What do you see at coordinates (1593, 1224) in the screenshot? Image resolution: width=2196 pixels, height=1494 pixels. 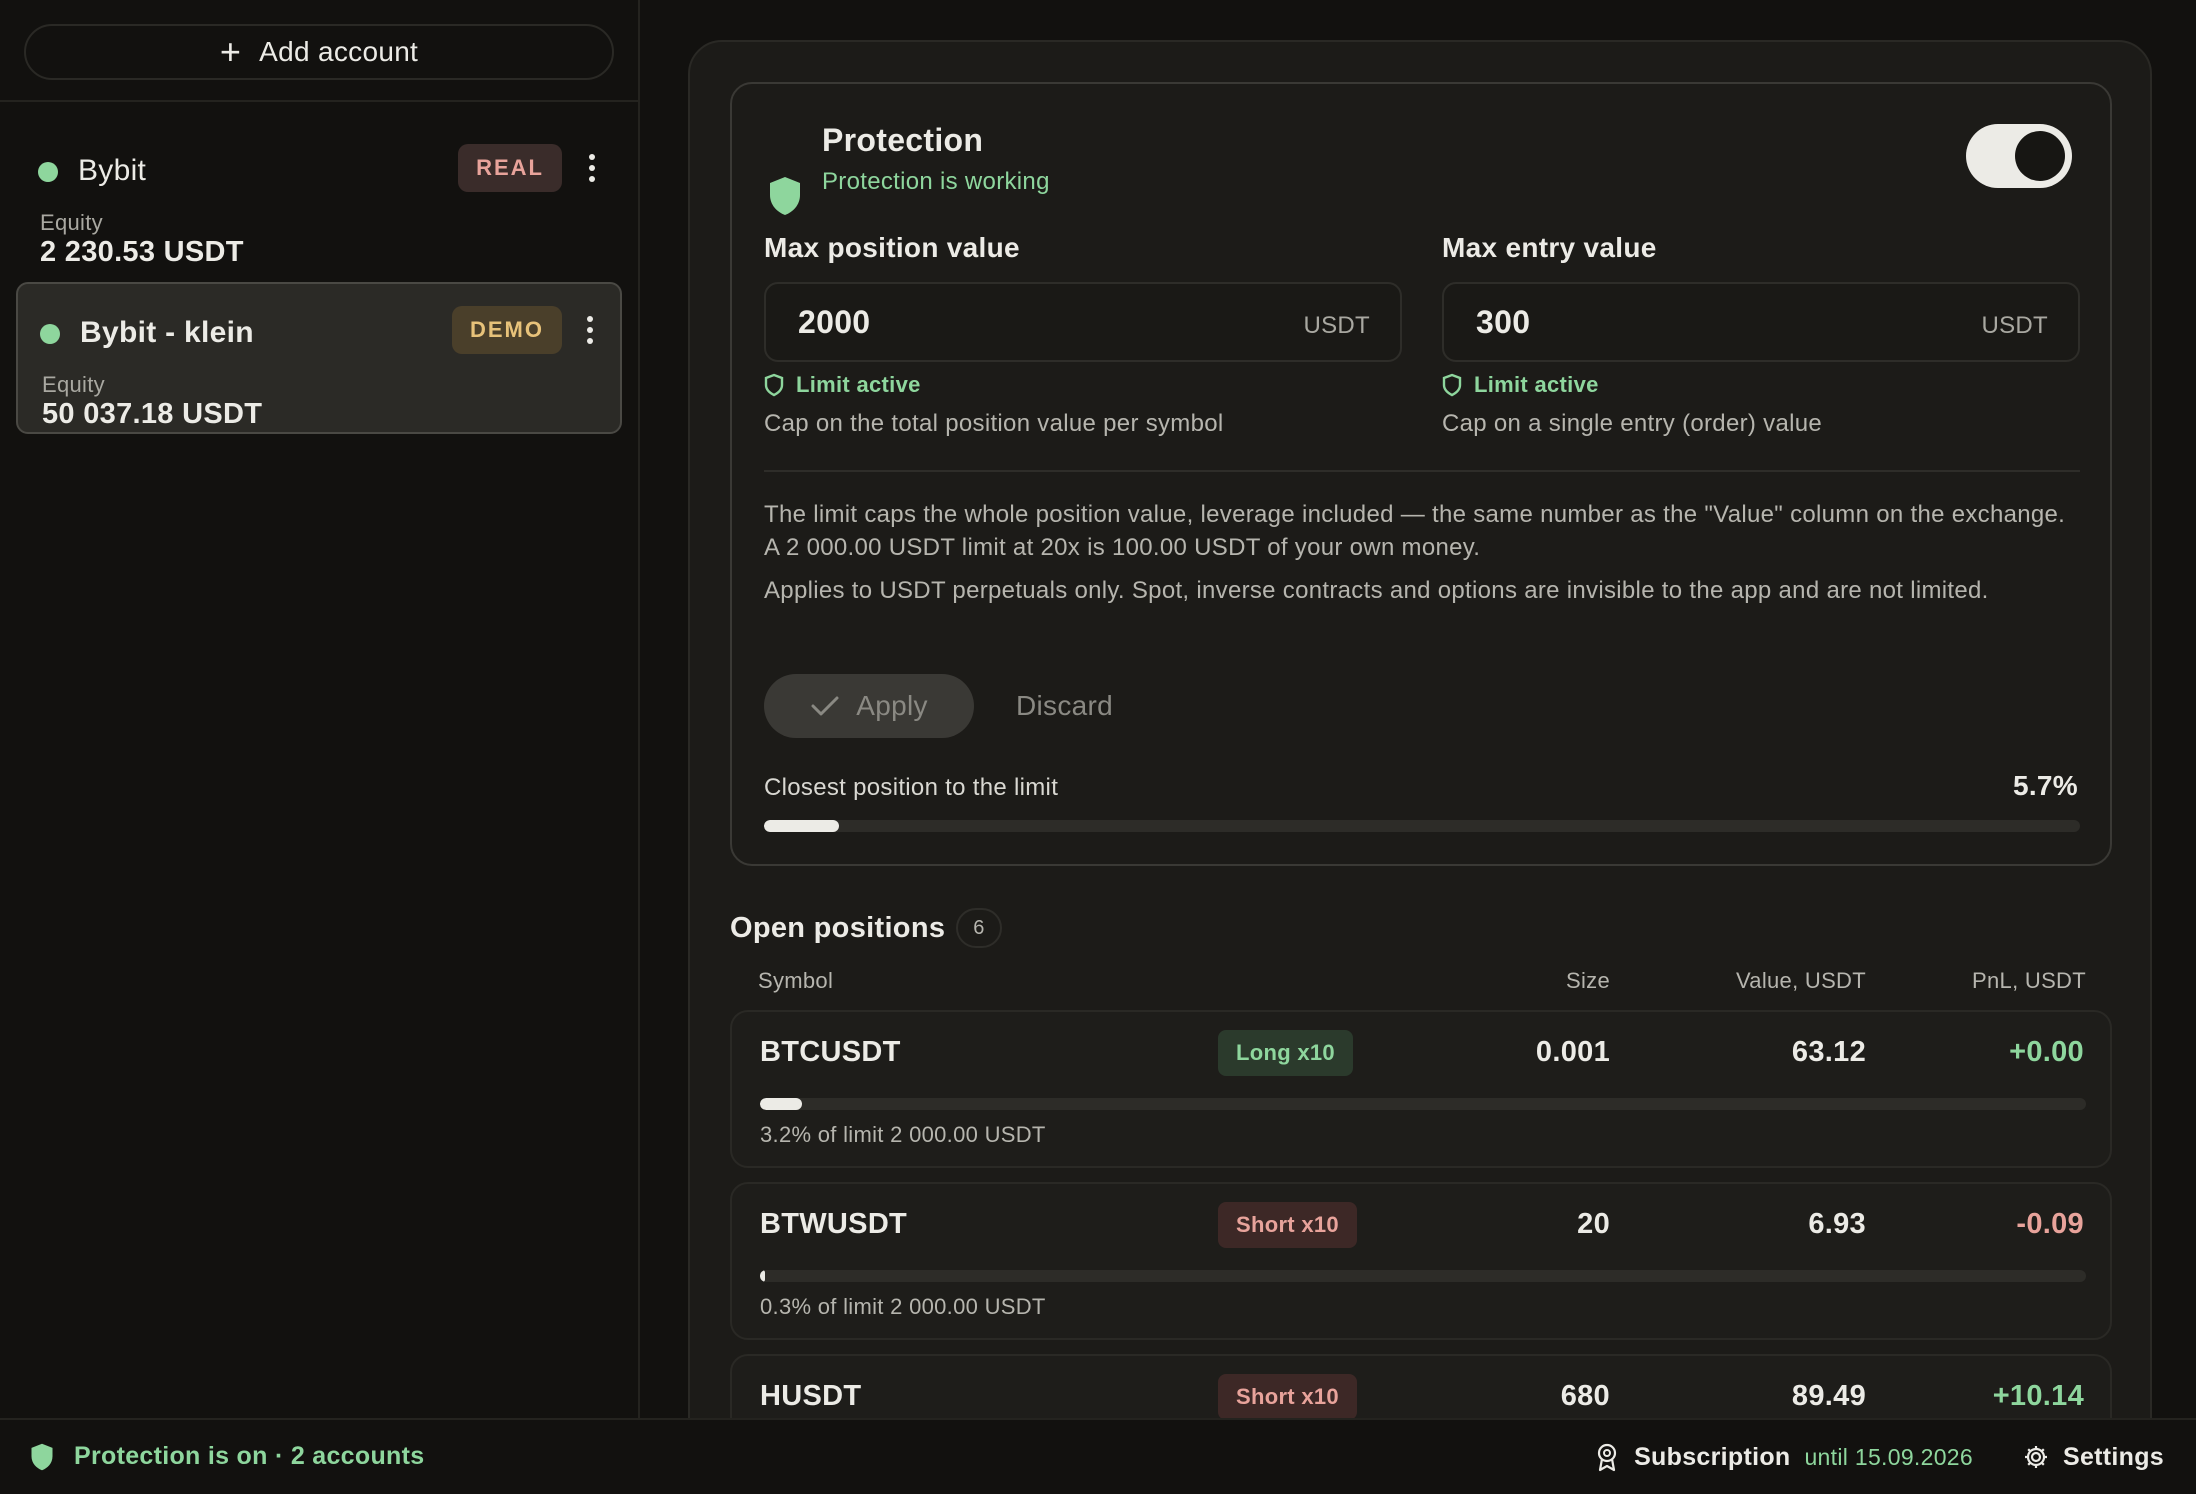 I see `position-size: 20` at bounding box center [1593, 1224].